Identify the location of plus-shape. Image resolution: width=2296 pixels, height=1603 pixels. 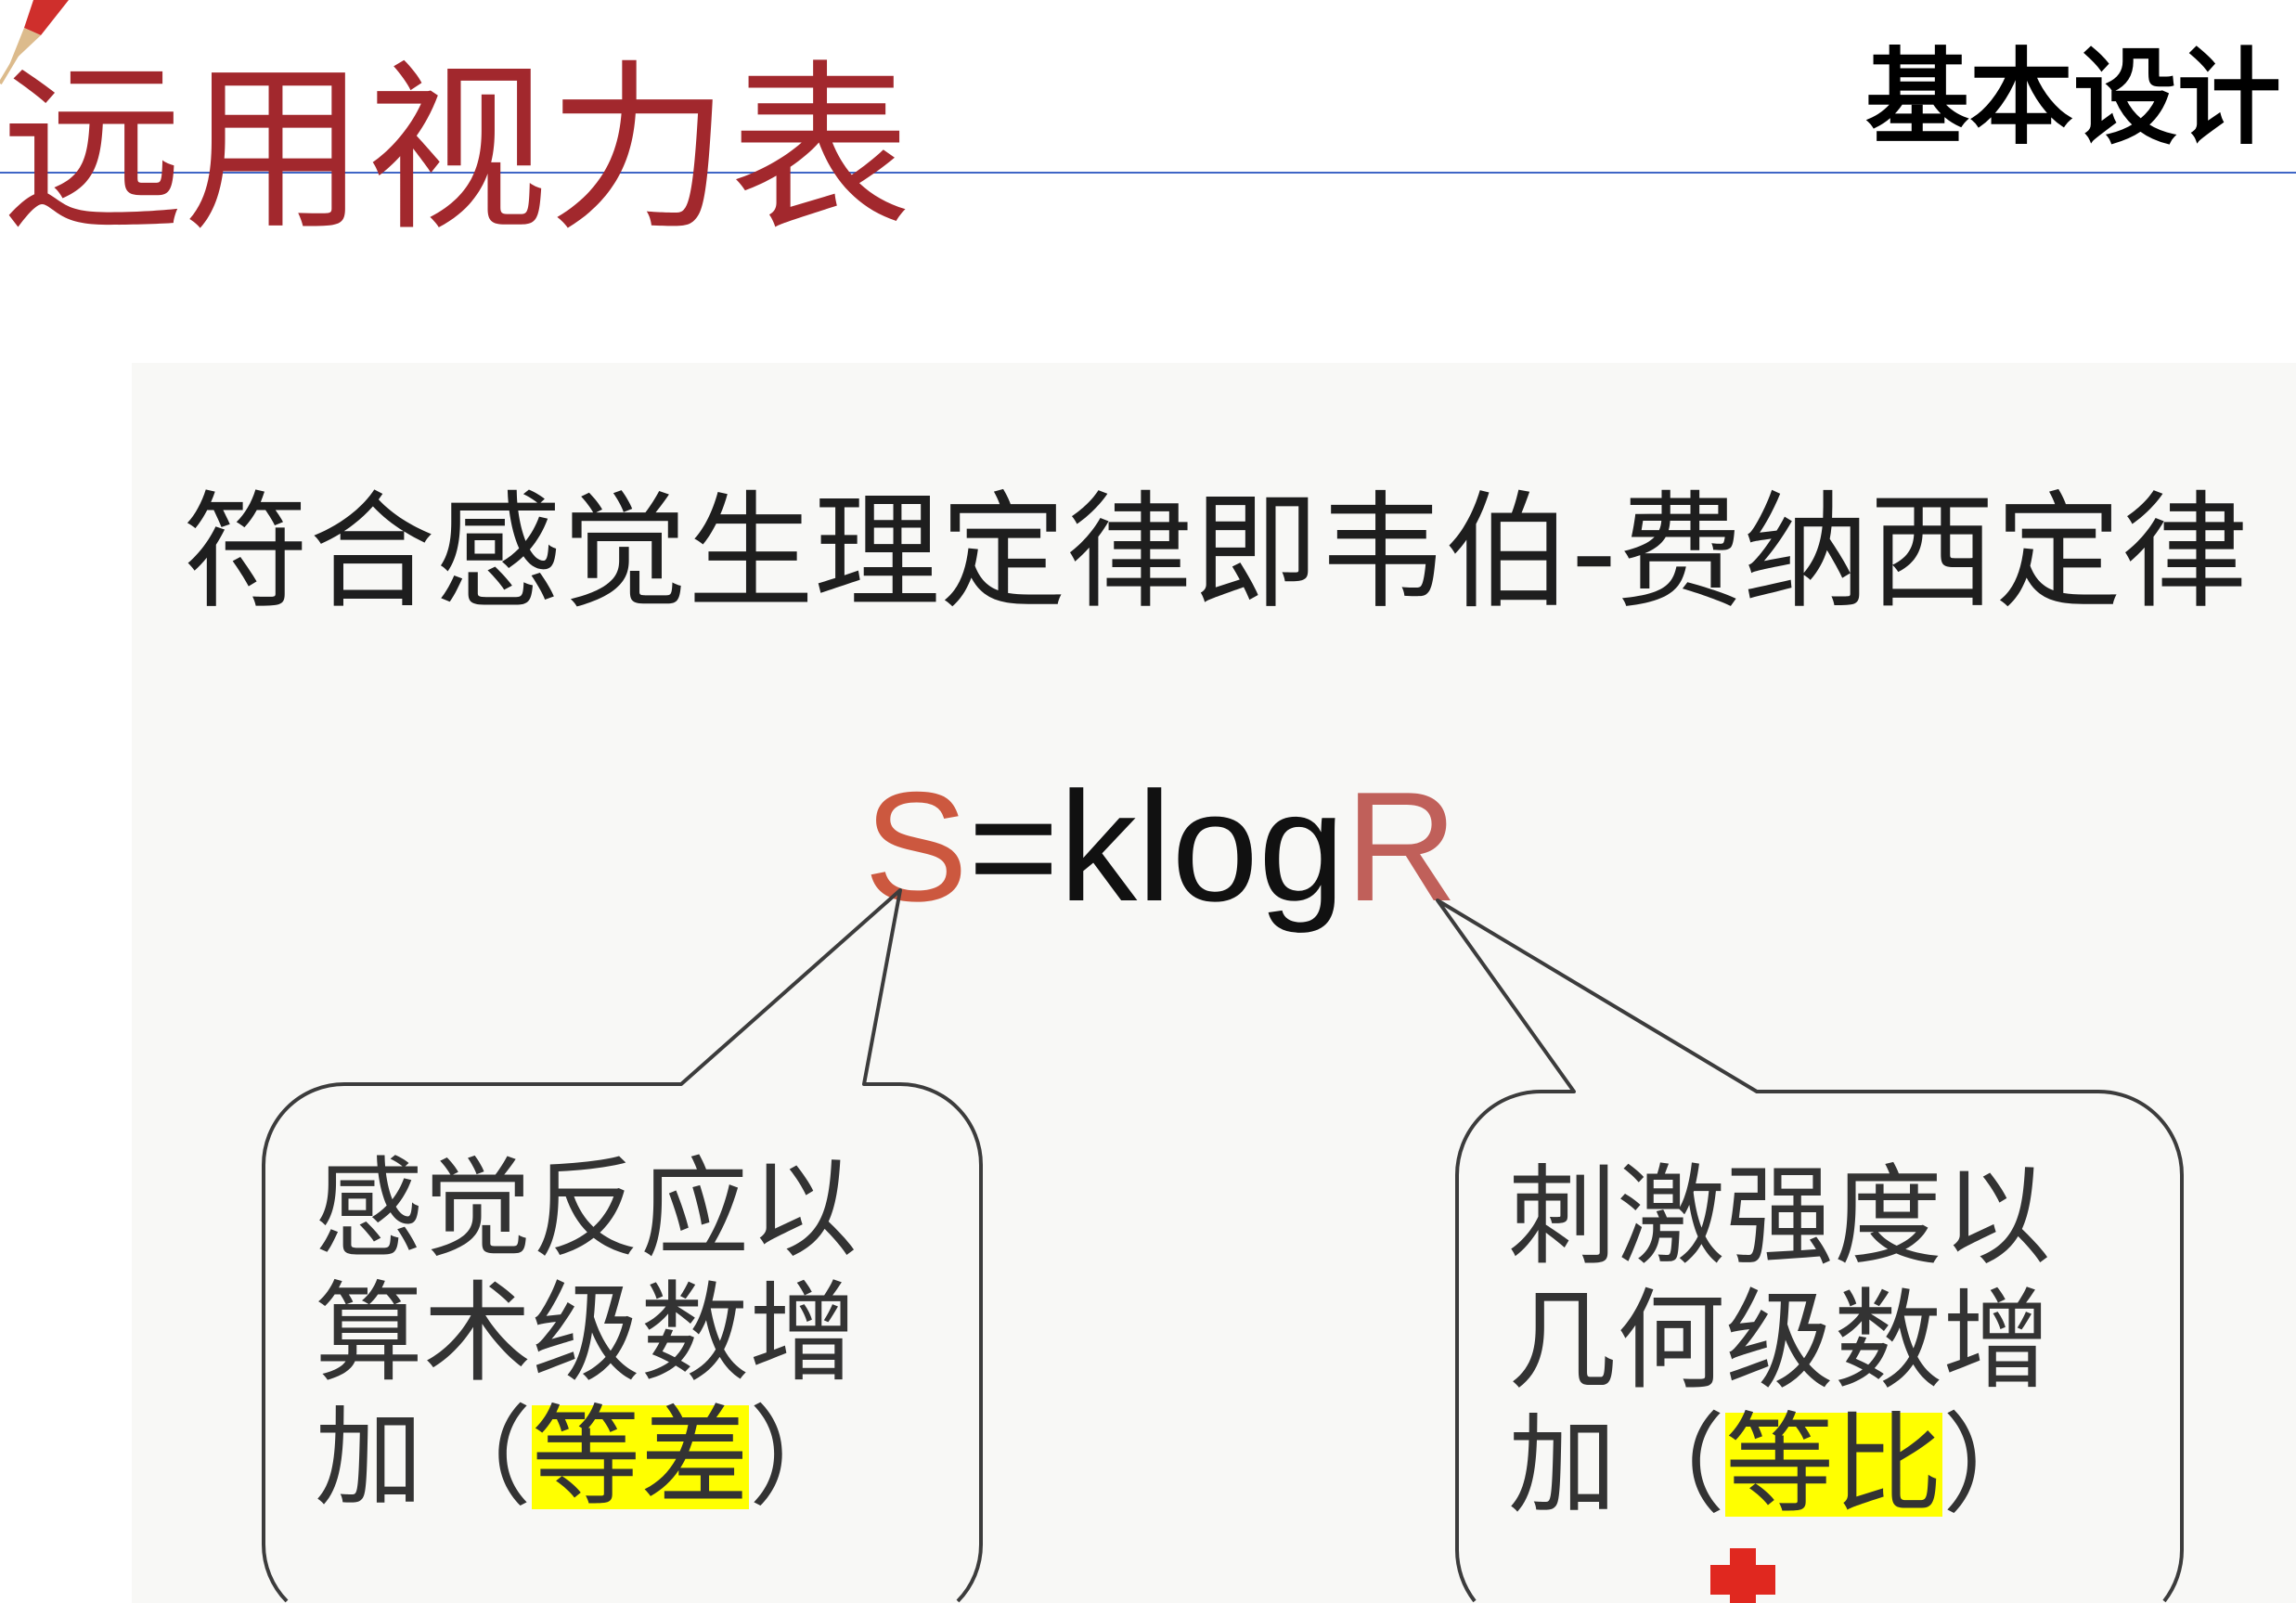
(1742, 1575).